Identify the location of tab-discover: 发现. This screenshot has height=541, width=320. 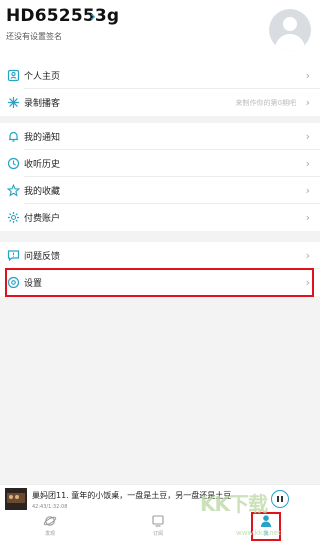
(50, 525).